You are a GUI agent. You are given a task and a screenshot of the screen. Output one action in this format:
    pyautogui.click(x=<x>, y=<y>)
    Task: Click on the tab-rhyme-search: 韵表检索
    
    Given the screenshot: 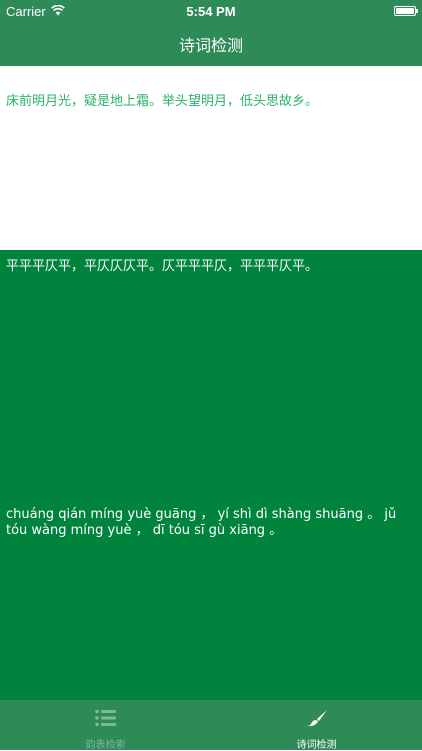 What is the action you would take?
    pyautogui.click(x=105, y=725)
    